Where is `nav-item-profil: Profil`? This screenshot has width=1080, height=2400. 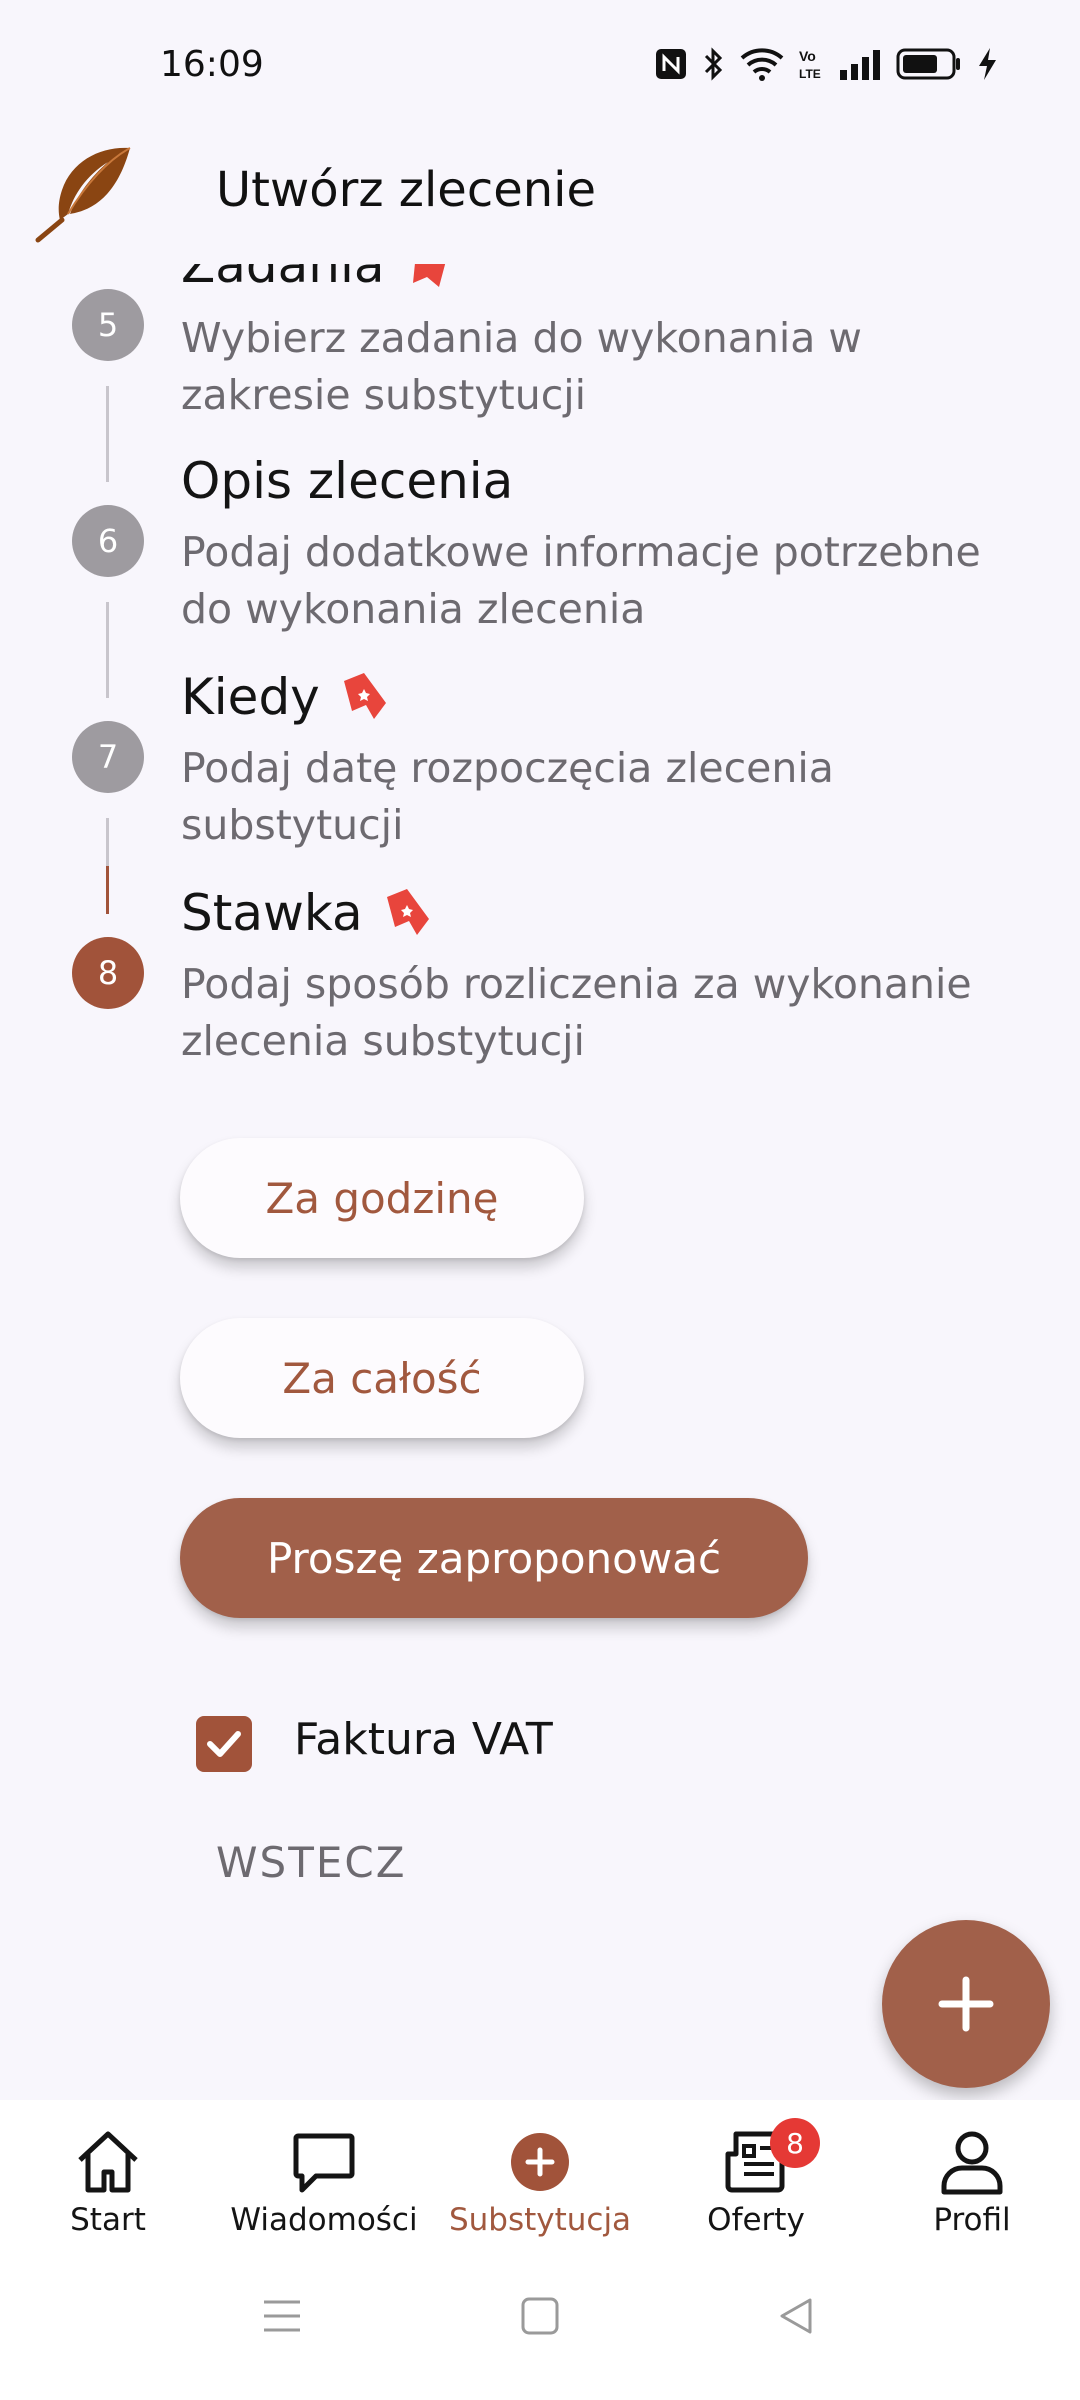 nav-item-profil: Profil is located at coordinates (972, 2180).